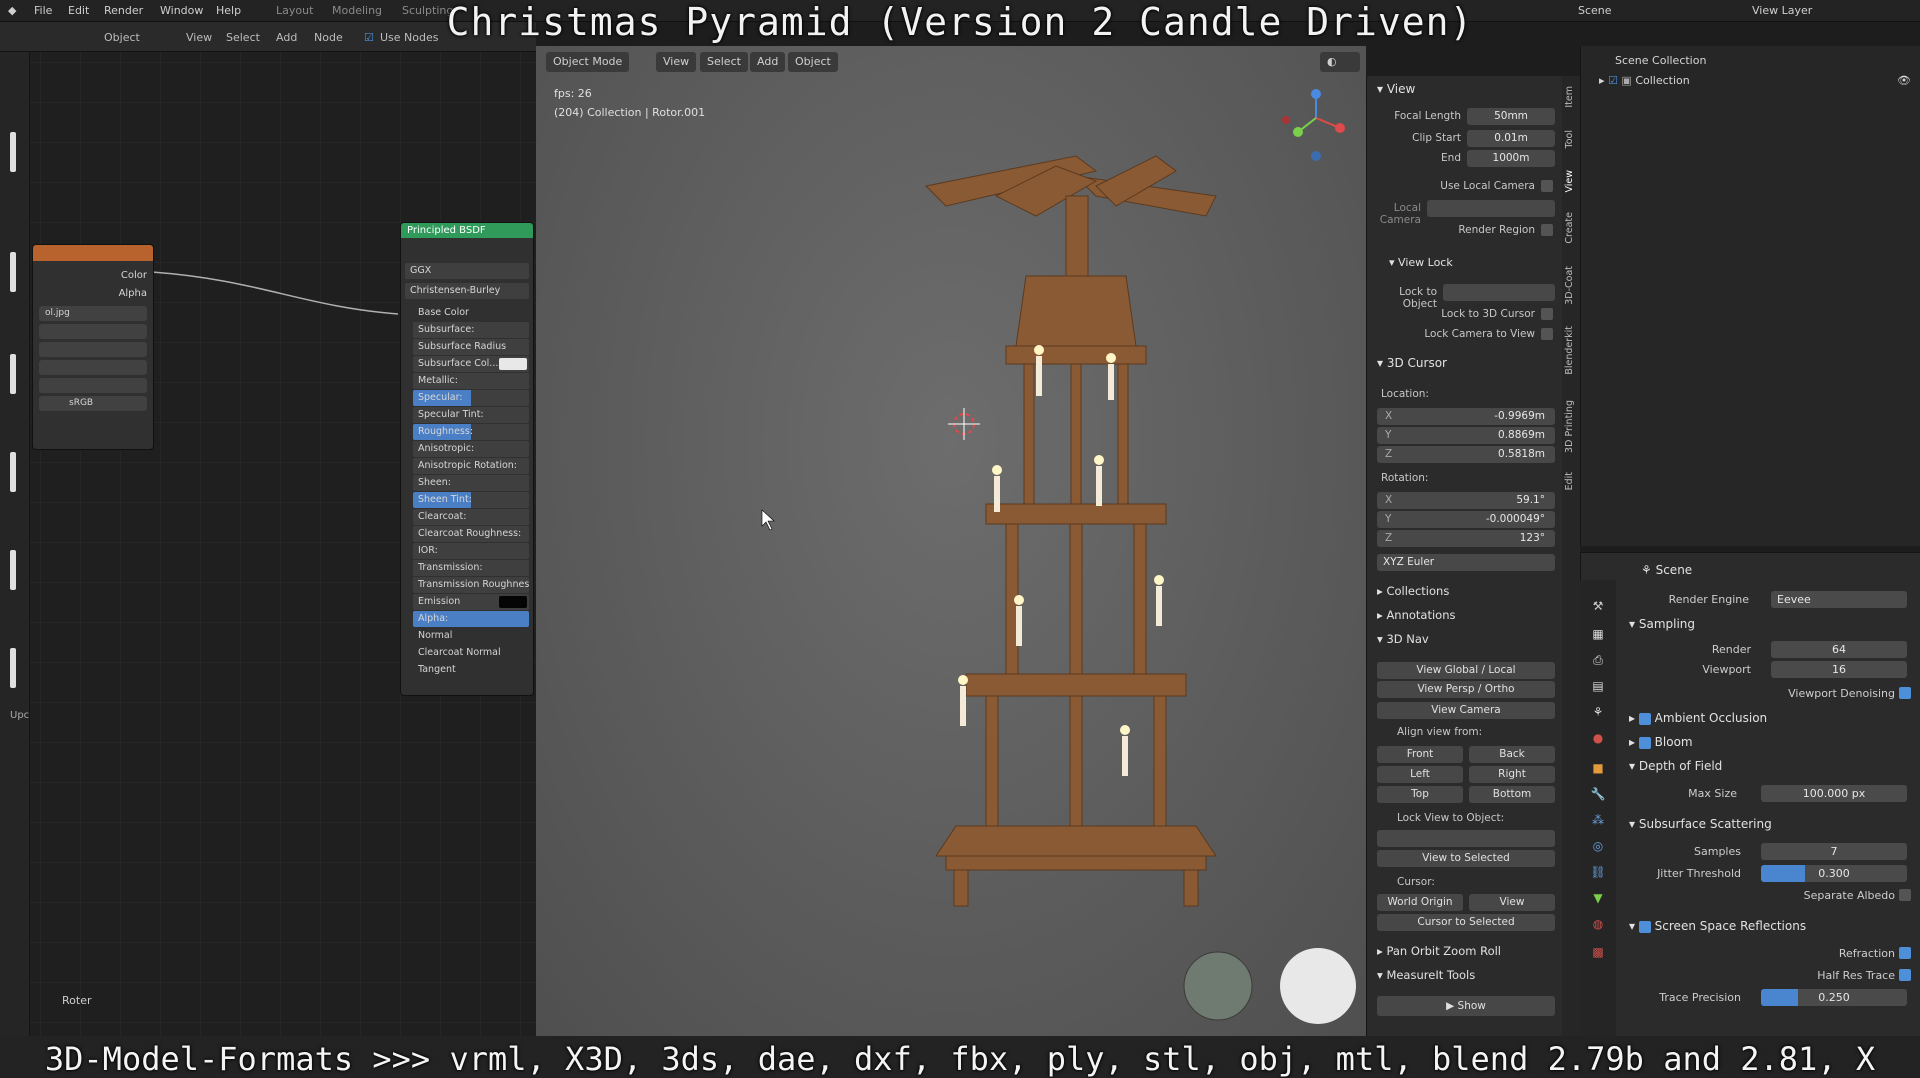 The width and height of the screenshot is (1920, 1078). I want to click on tab-edit: Edit, so click(1571, 481).